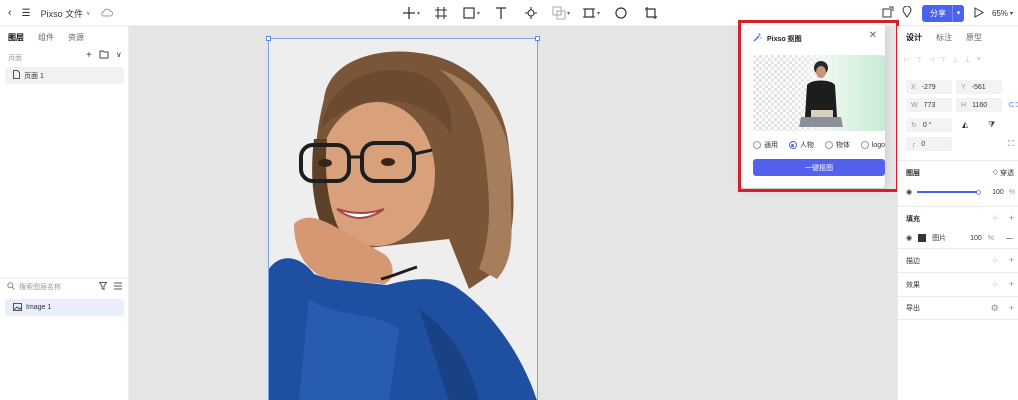 This screenshot has height=400, width=1018. What do you see at coordinates (118, 287) in the screenshot?
I see `list-options-icon` at bounding box center [118, 287].